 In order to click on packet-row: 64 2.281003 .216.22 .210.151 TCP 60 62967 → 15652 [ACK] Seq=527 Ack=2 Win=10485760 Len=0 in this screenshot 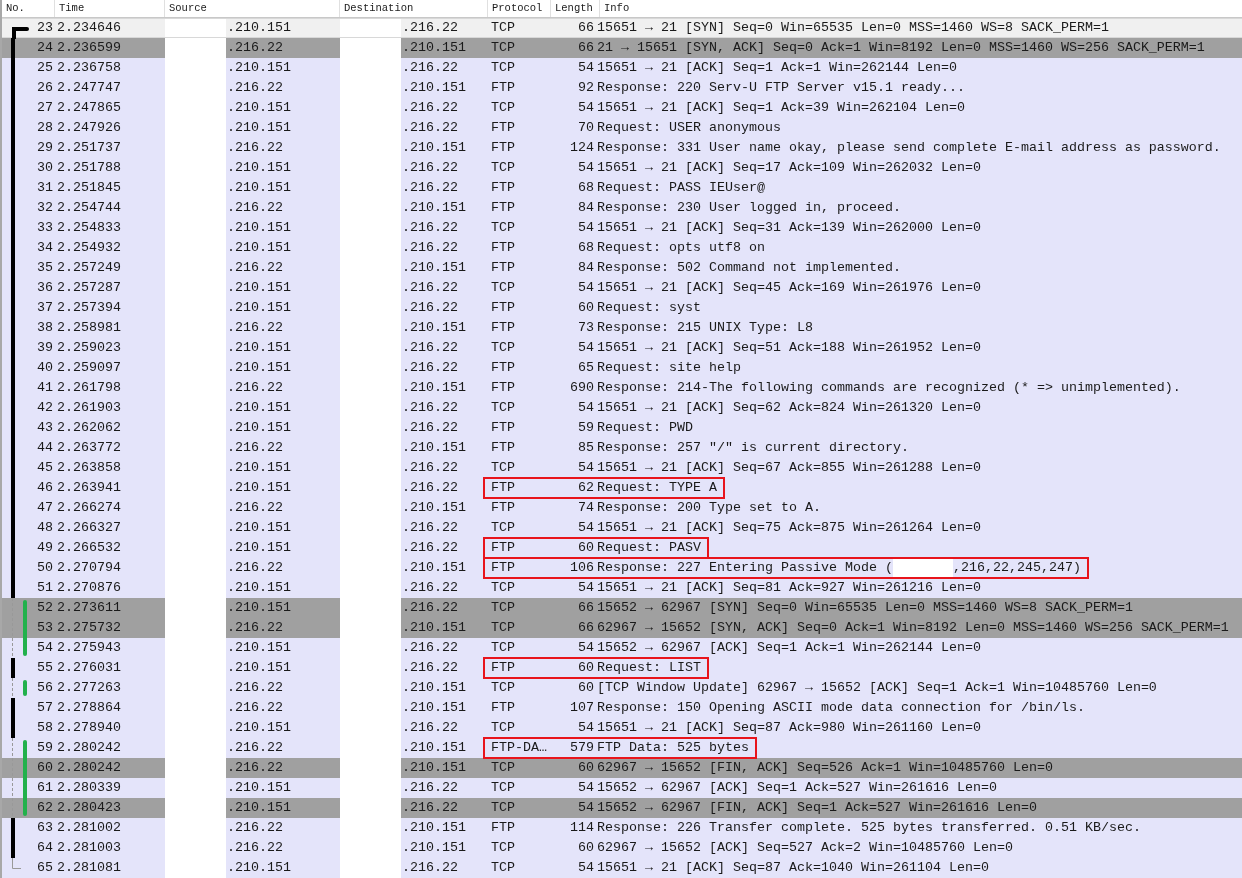, I will do `click(622, 848)`.